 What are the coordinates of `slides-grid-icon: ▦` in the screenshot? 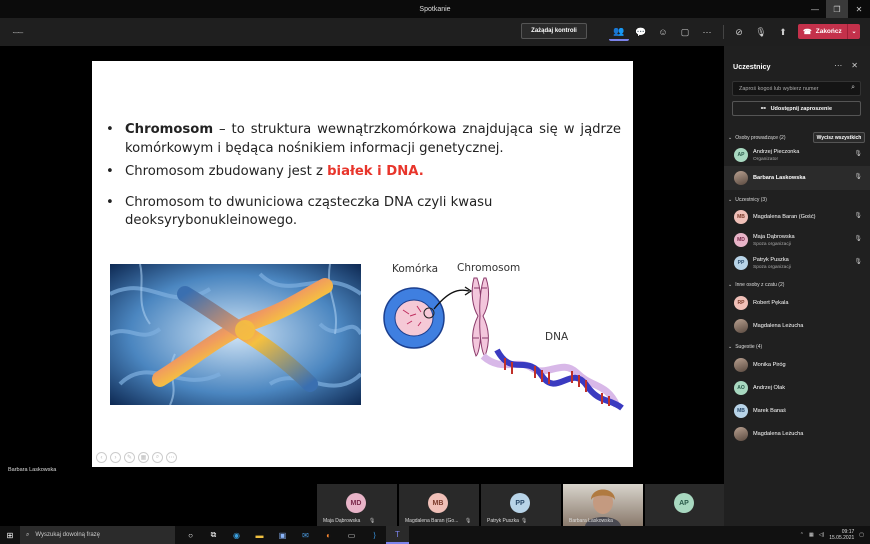 It's located at (143, 457).